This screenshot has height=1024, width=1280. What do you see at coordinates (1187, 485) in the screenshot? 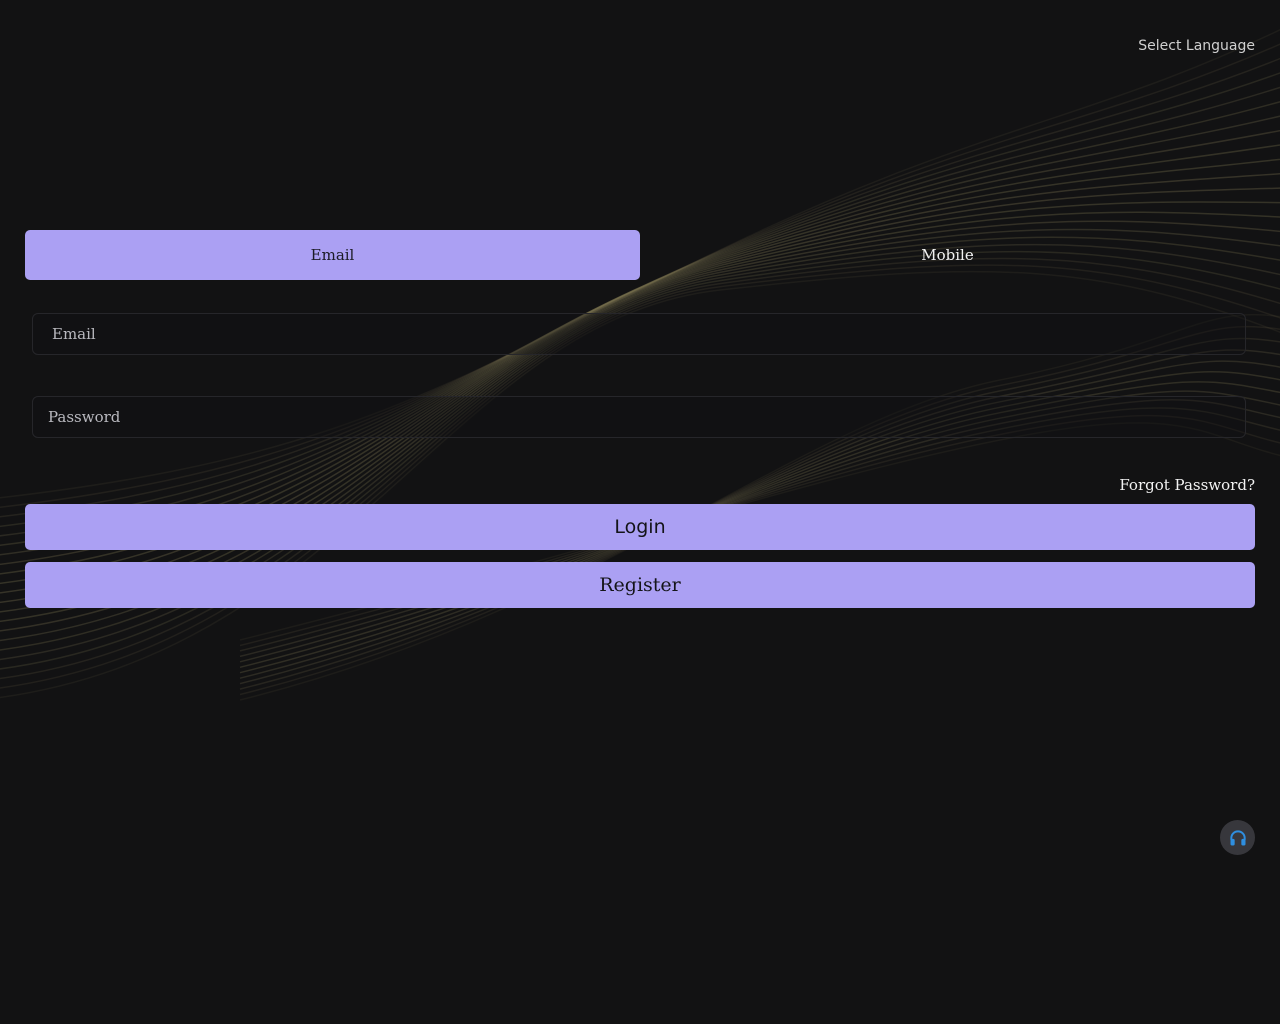
I see `forgot-password-link: Forgot Password?` at bounding box center [1187, 485].